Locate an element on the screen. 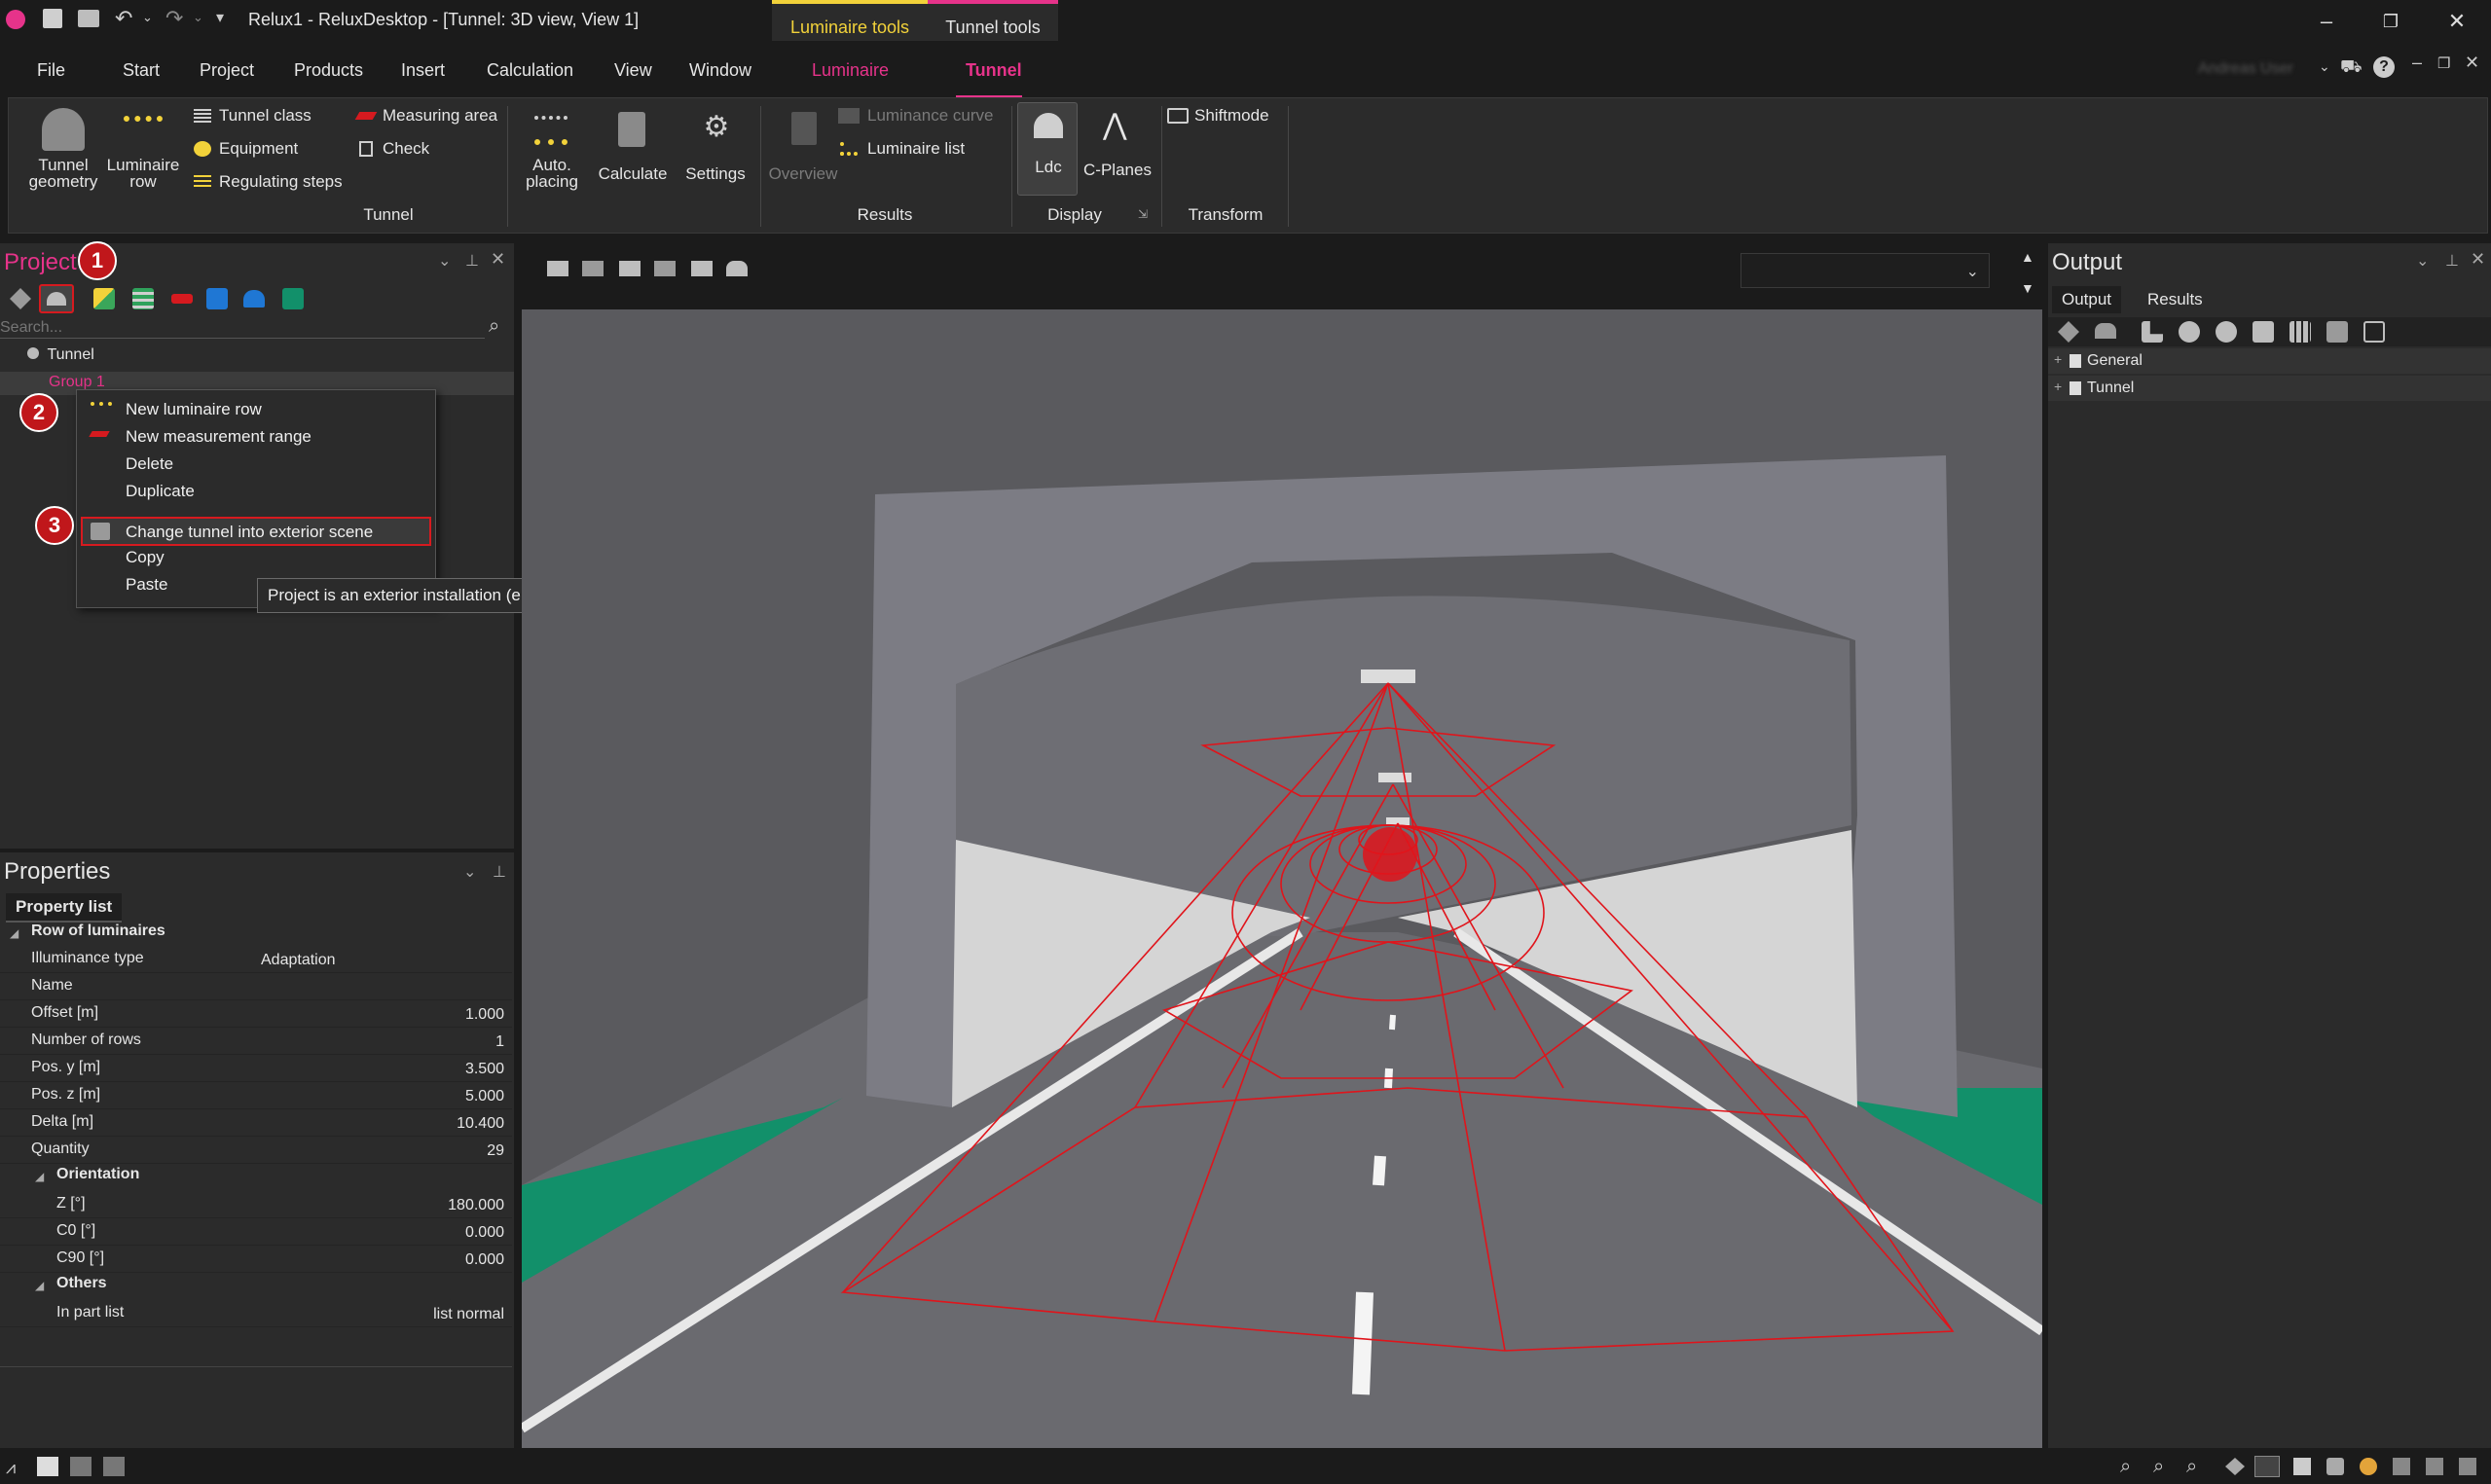 This screenshot has width=2491, height=1484. help-icon: ? is located at coordinates (2384, 67).